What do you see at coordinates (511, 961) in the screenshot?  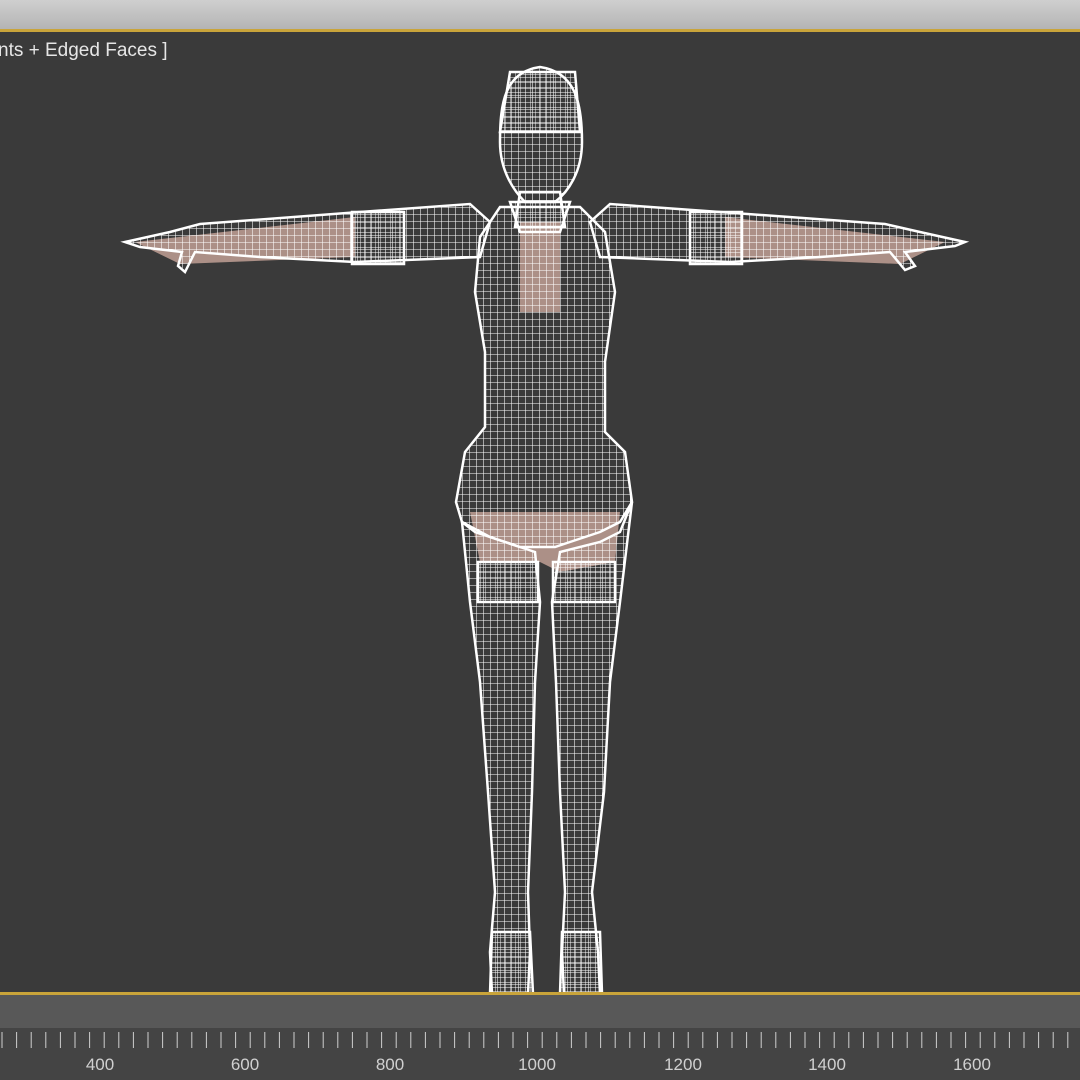 I see `left-shoe` at bounding box center [511, 961].